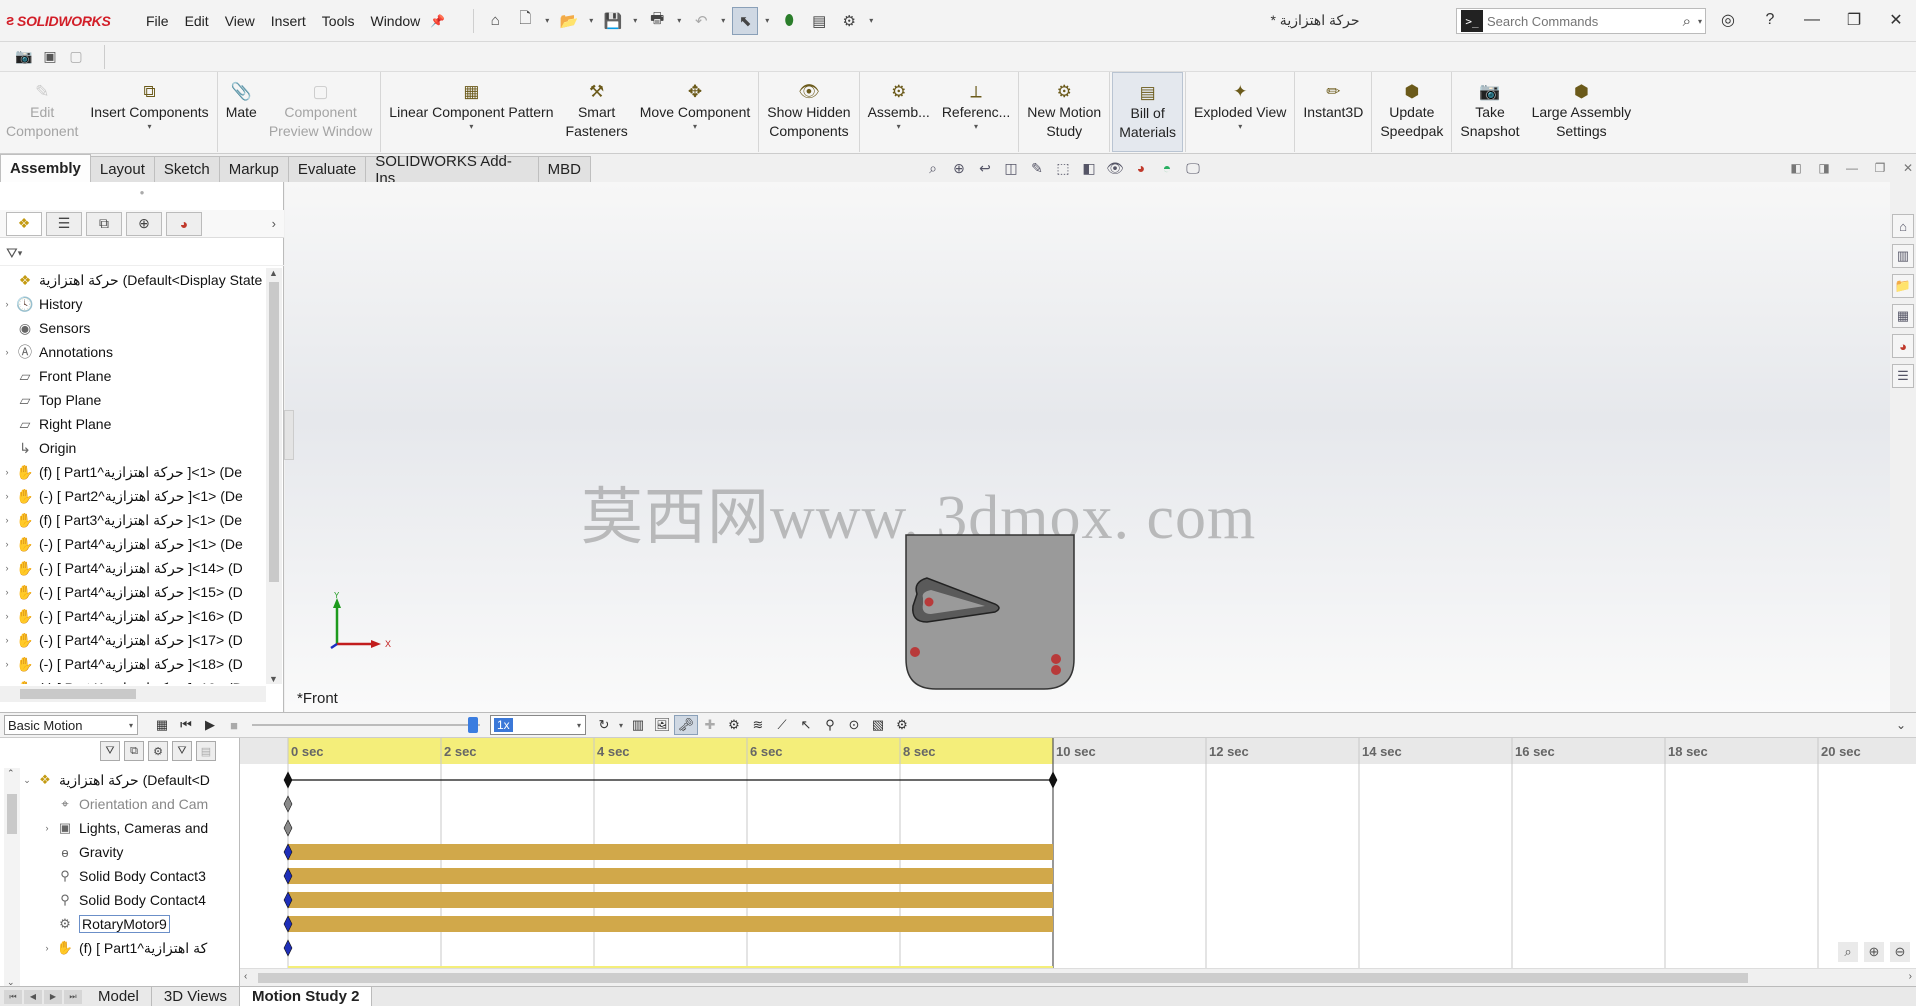 The image size is (1916, 1006). Describe the element at coordinates (45, 168) in the screenshot. I see `tab-assembly: Assembly` at that location.